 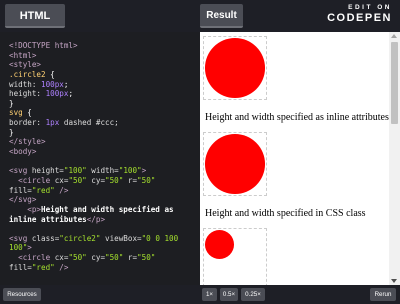 I want to click on circle-svg-css-class, so click(x=235, y=164).